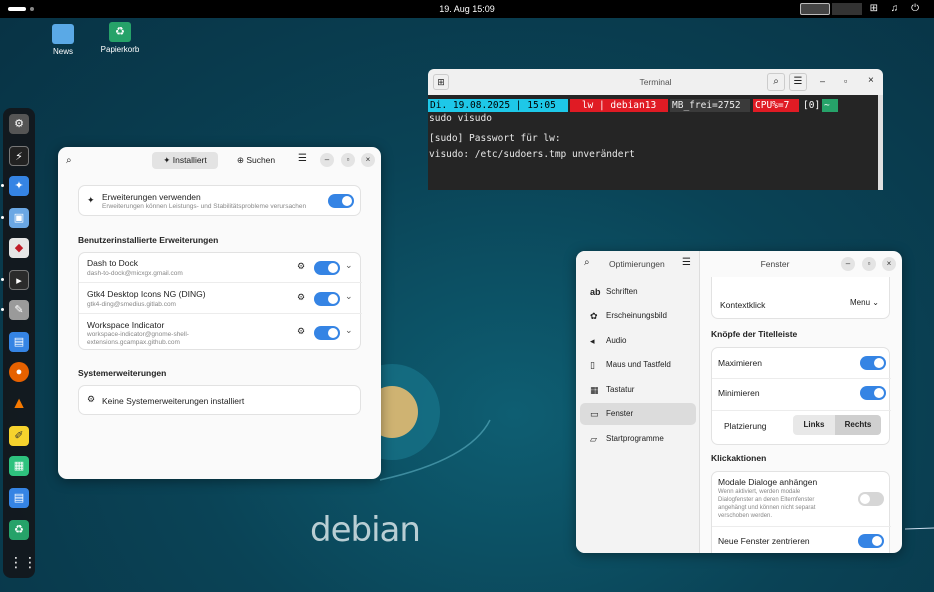  I want to click on files-icon: ▤, so click(19, 342).